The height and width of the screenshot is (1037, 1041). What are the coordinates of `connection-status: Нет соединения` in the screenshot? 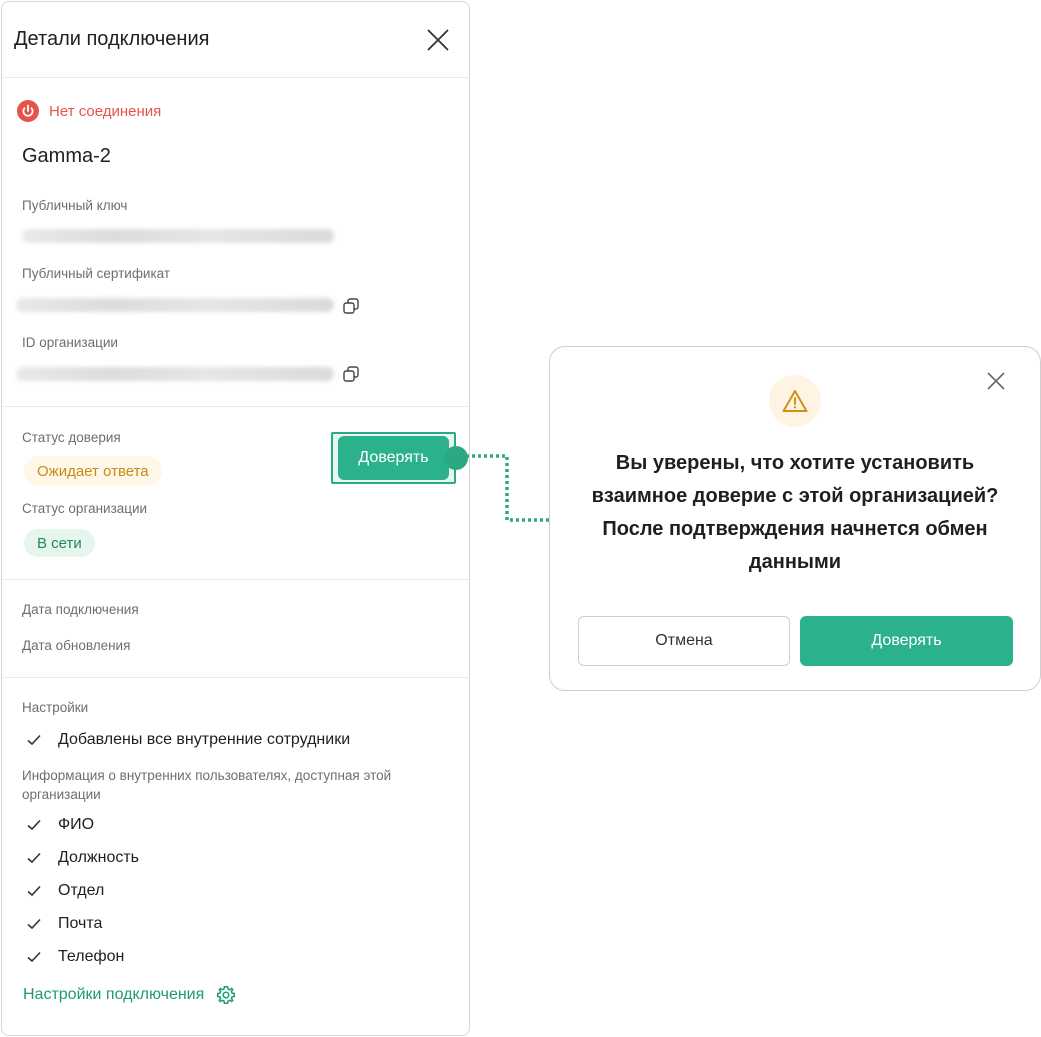 It's located at (89, 111).